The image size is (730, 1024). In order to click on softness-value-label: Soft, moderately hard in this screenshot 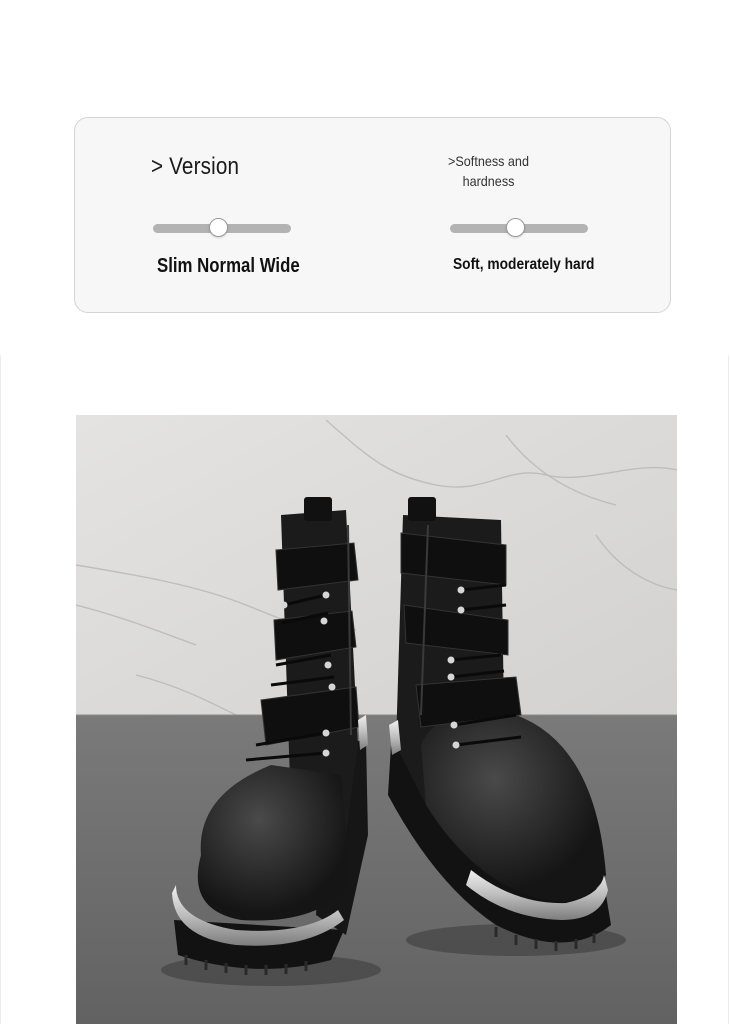, I will do `click(524, 264)`.